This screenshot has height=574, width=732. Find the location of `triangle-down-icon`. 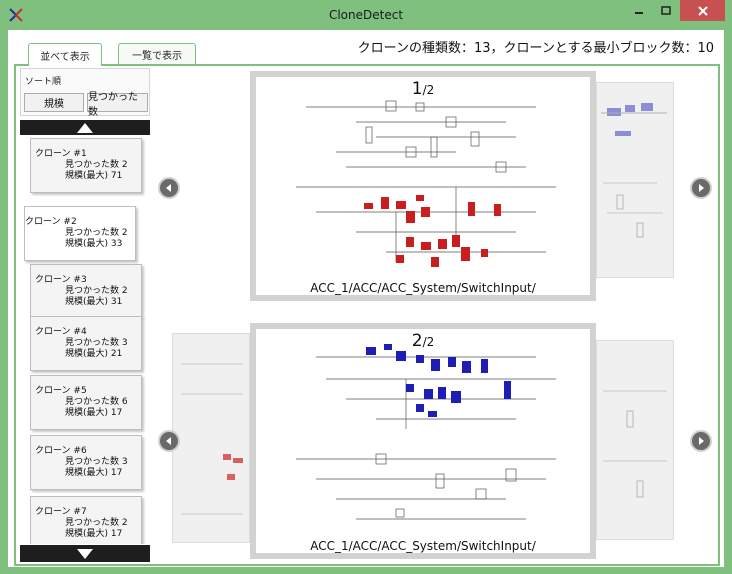

triangle-down-icon is located at coordinates (85, 553).